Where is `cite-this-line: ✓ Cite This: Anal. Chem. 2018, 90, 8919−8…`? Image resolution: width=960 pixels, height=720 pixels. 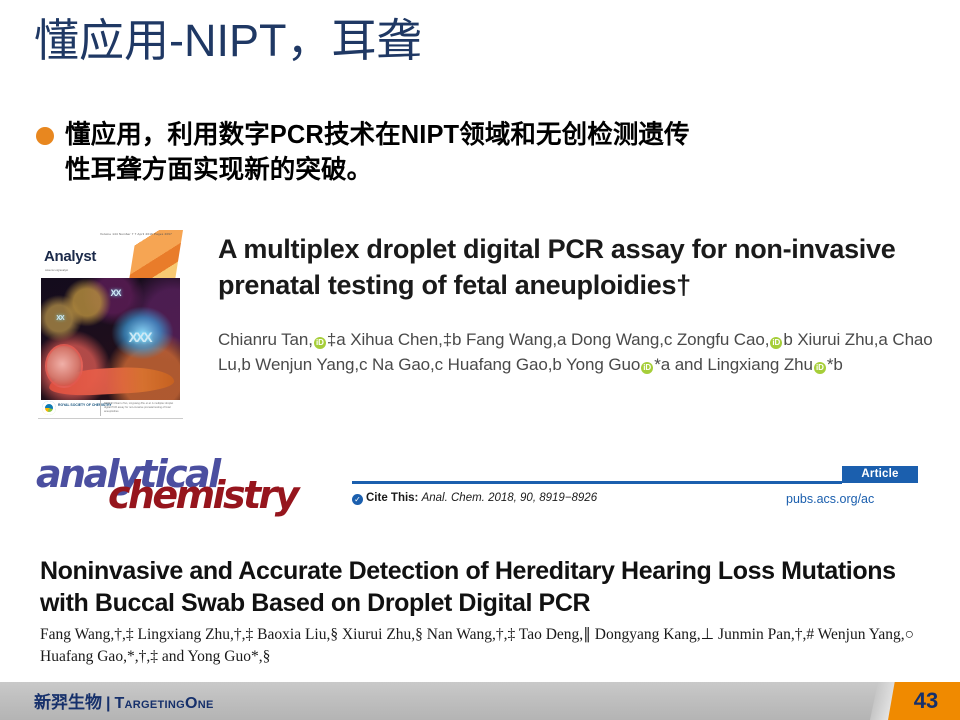
cite-this-line: ✓ Cite This: Anal. Chem. 2018, 90, 8919−8… is located at coordinates (474, 498).